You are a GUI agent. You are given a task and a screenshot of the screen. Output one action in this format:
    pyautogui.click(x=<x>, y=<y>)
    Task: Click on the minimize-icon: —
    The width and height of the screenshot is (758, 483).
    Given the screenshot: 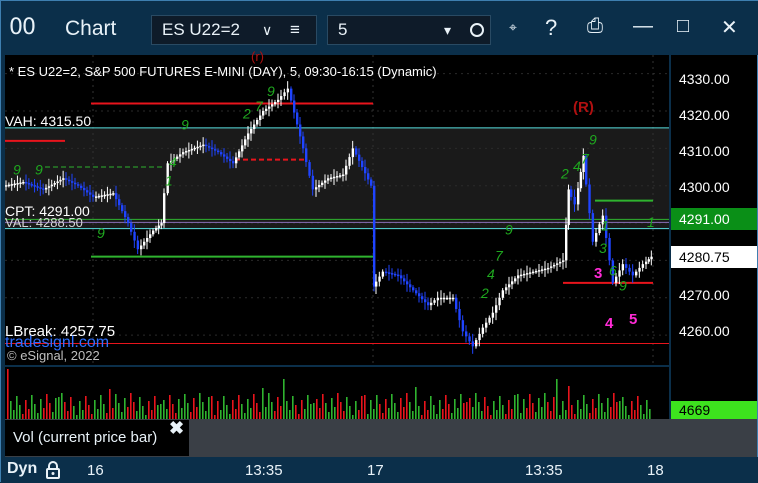 What is the action you would take?
    pyautogui.click(x=643, y=26)
    